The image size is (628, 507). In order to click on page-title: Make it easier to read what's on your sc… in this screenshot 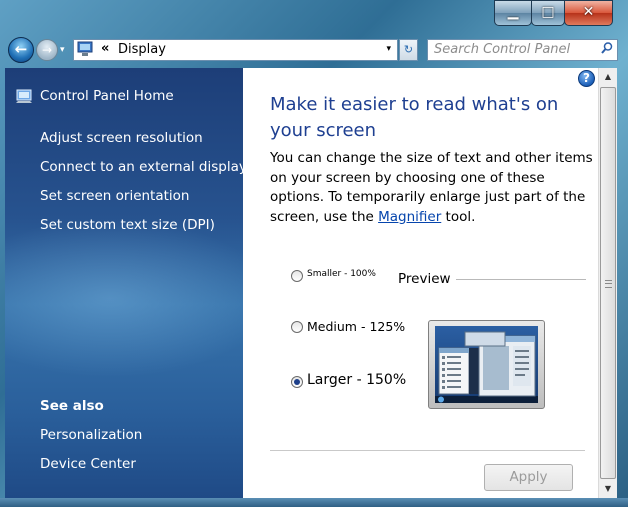, I will do `click(414, 117)`.